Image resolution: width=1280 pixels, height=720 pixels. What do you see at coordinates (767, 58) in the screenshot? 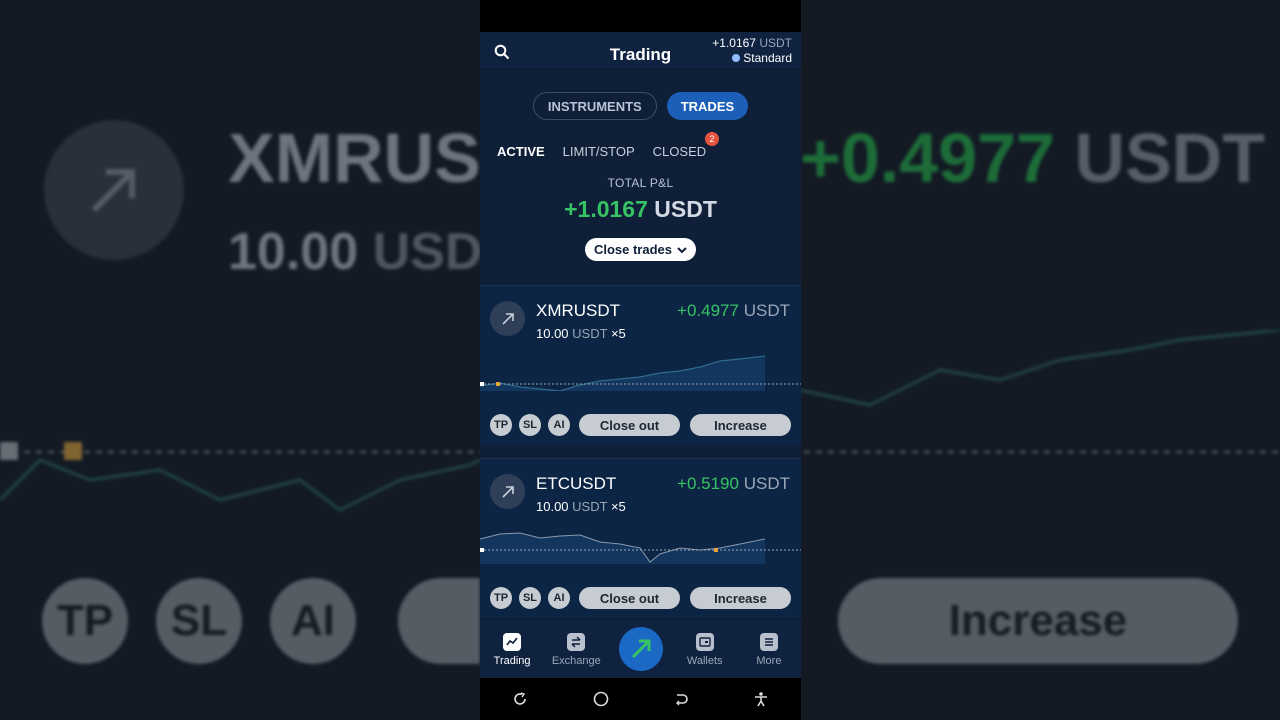
I see `account-type: Standard` at bounding box center [767, 58].